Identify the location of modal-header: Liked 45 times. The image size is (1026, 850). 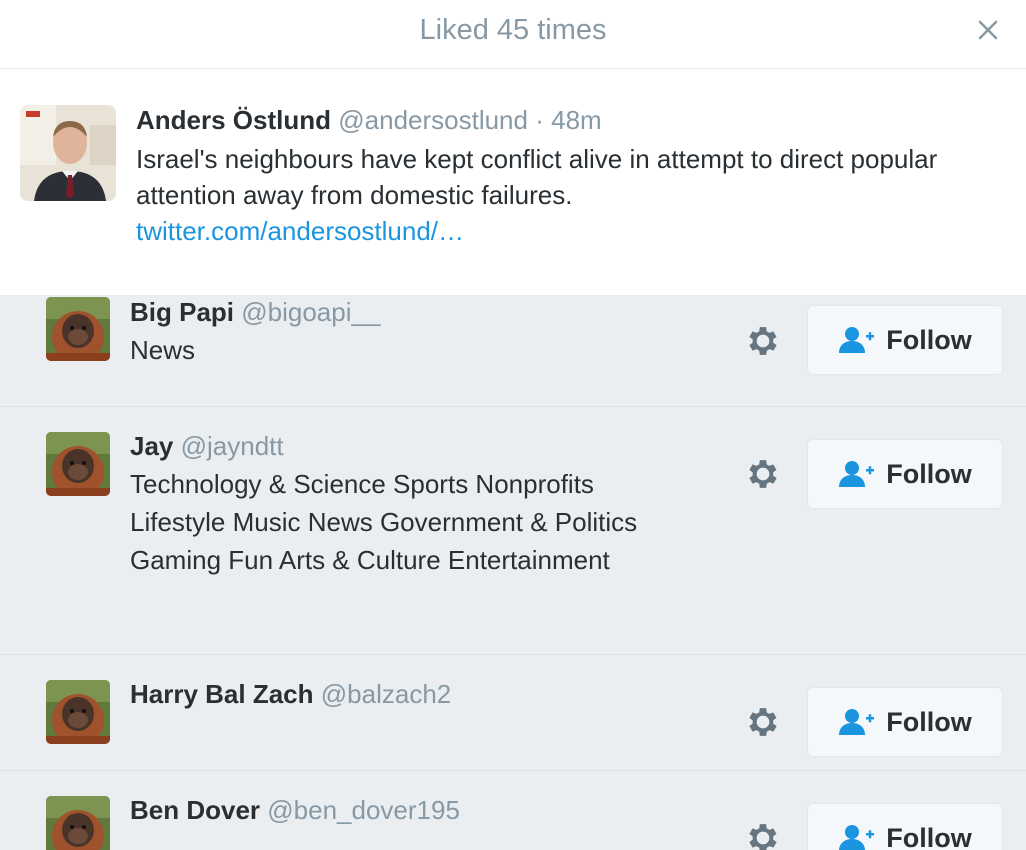
(513, 34).